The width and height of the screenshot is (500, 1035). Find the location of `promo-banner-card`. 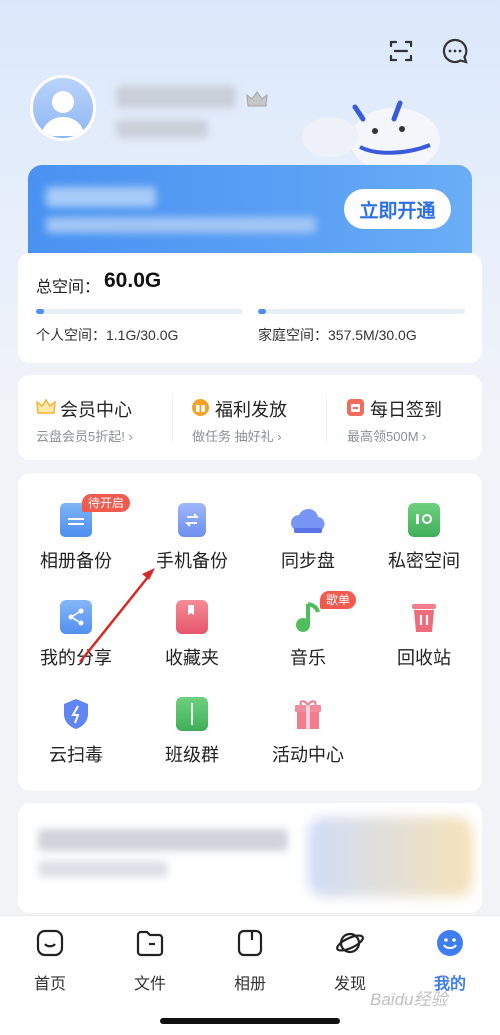

promo-banner-card is located at coordinates (250, 858).